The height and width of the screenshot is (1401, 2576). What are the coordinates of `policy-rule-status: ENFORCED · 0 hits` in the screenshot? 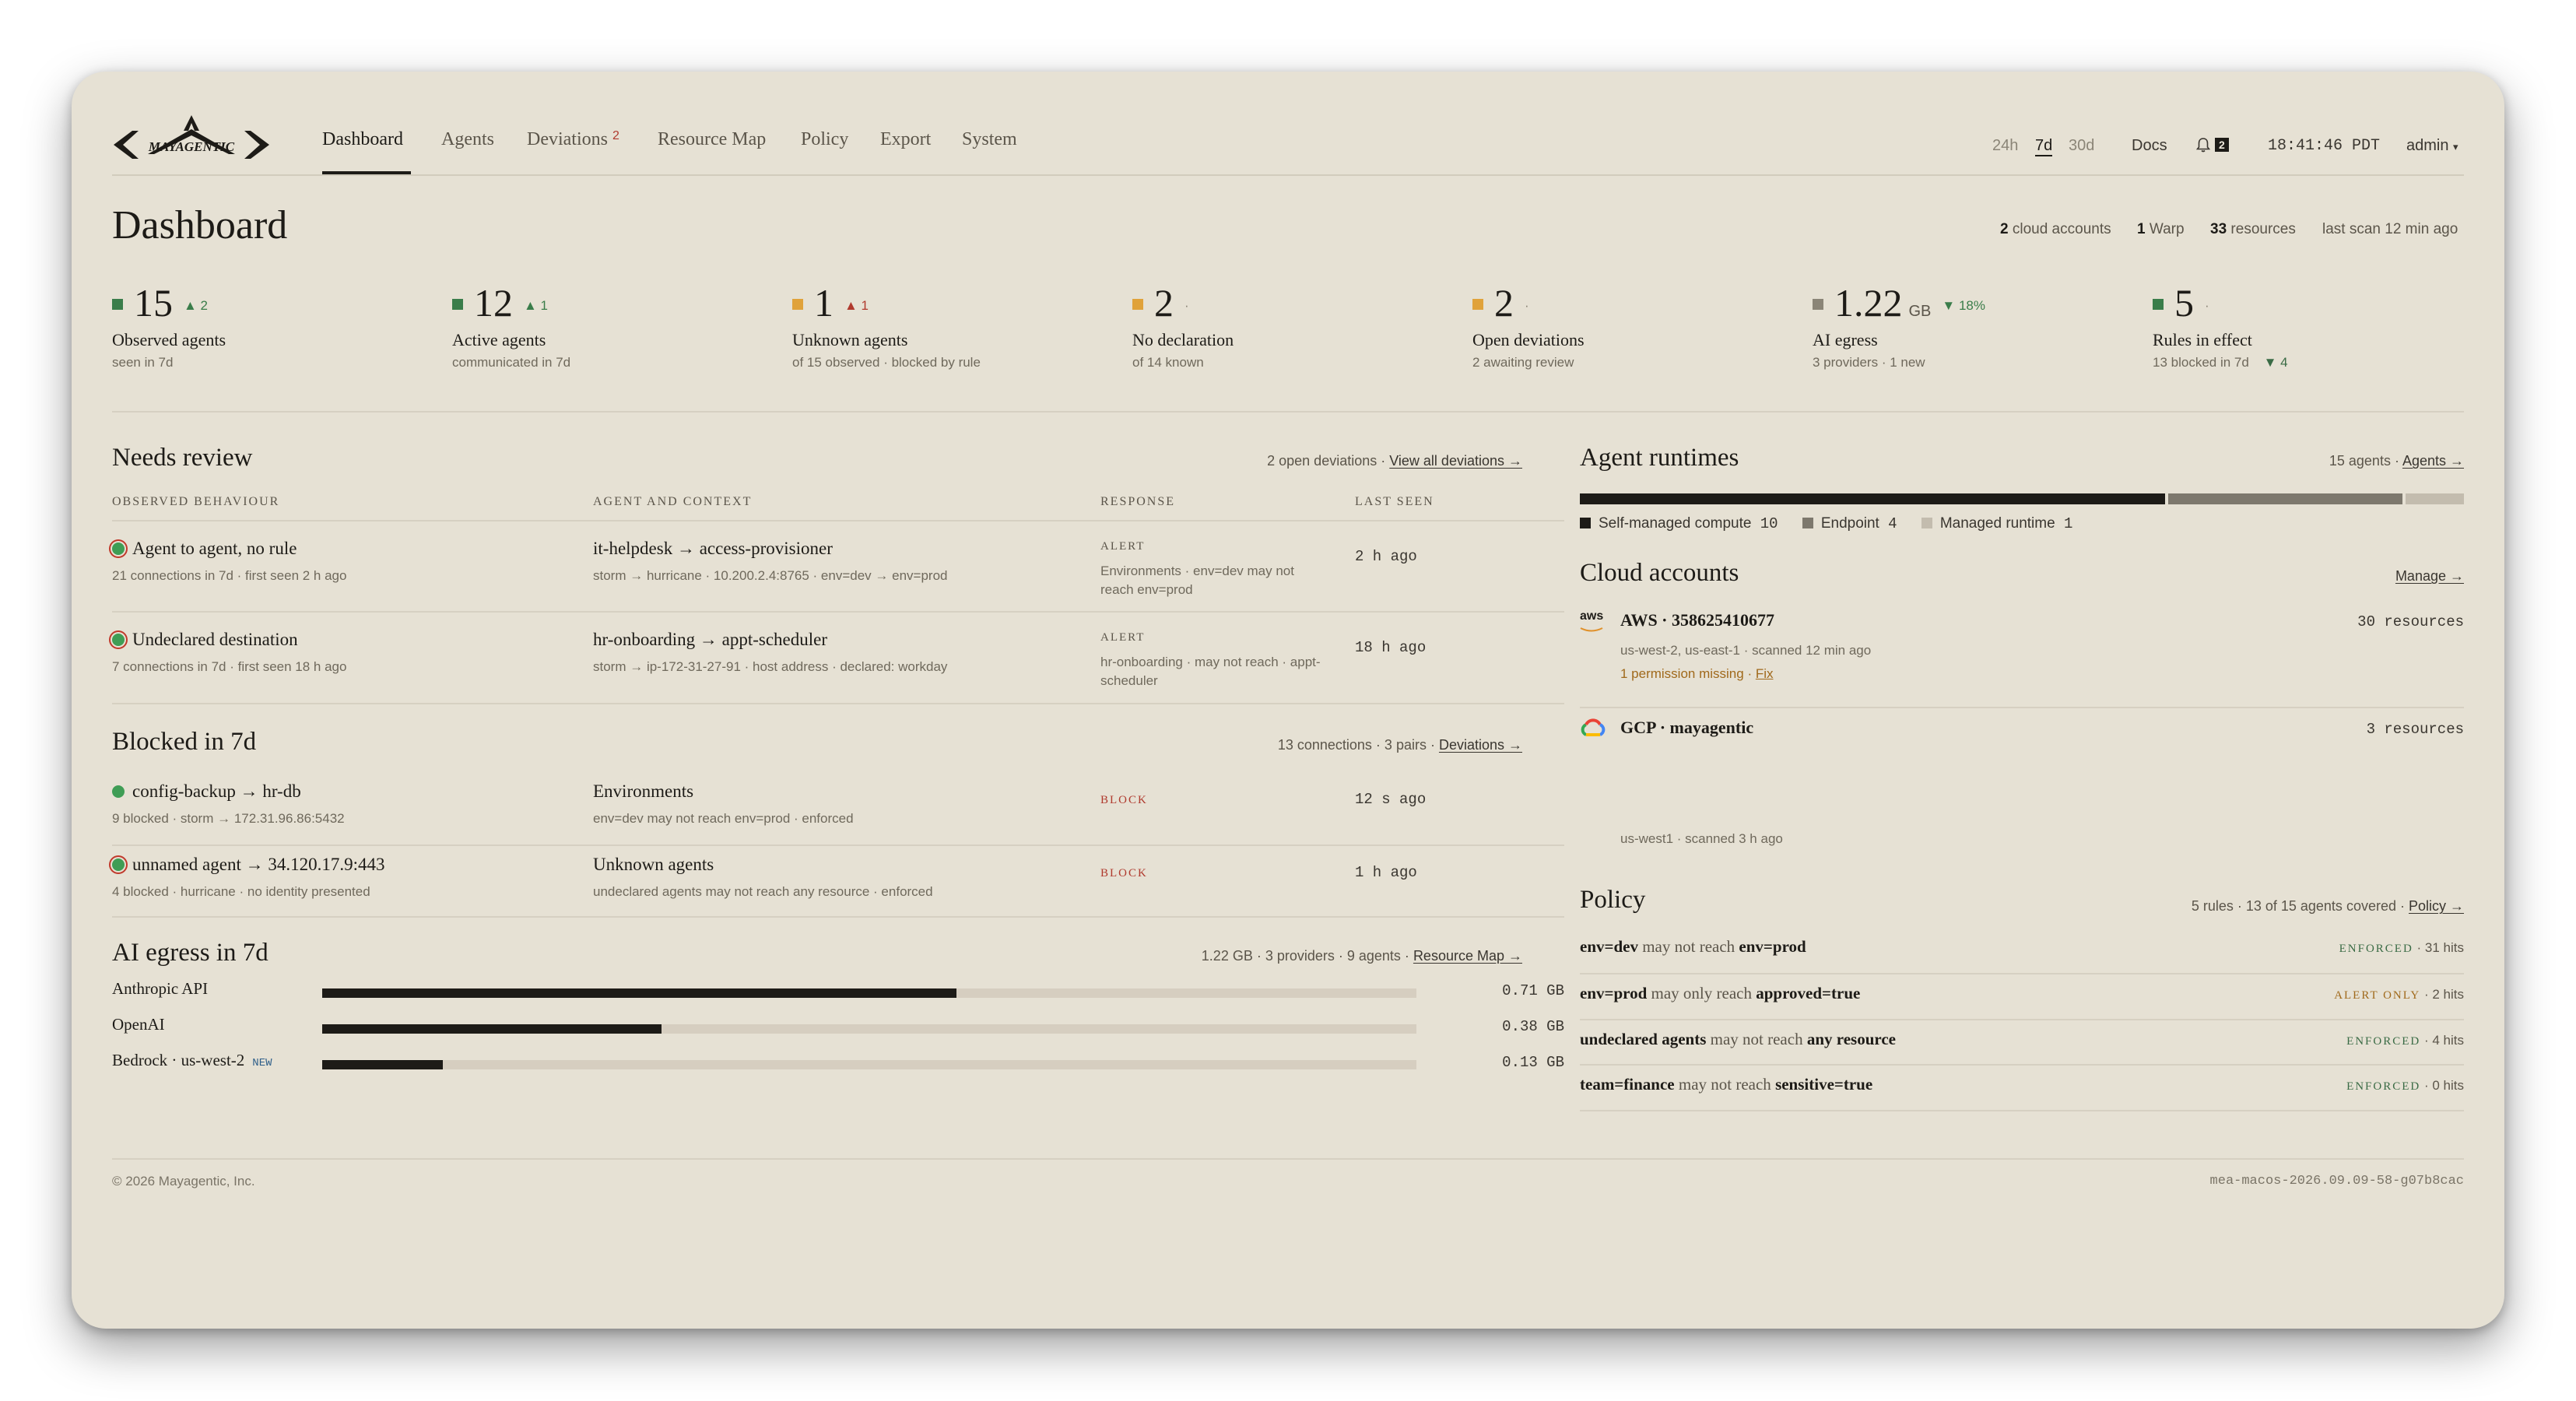 It's located at (2405, 1085).